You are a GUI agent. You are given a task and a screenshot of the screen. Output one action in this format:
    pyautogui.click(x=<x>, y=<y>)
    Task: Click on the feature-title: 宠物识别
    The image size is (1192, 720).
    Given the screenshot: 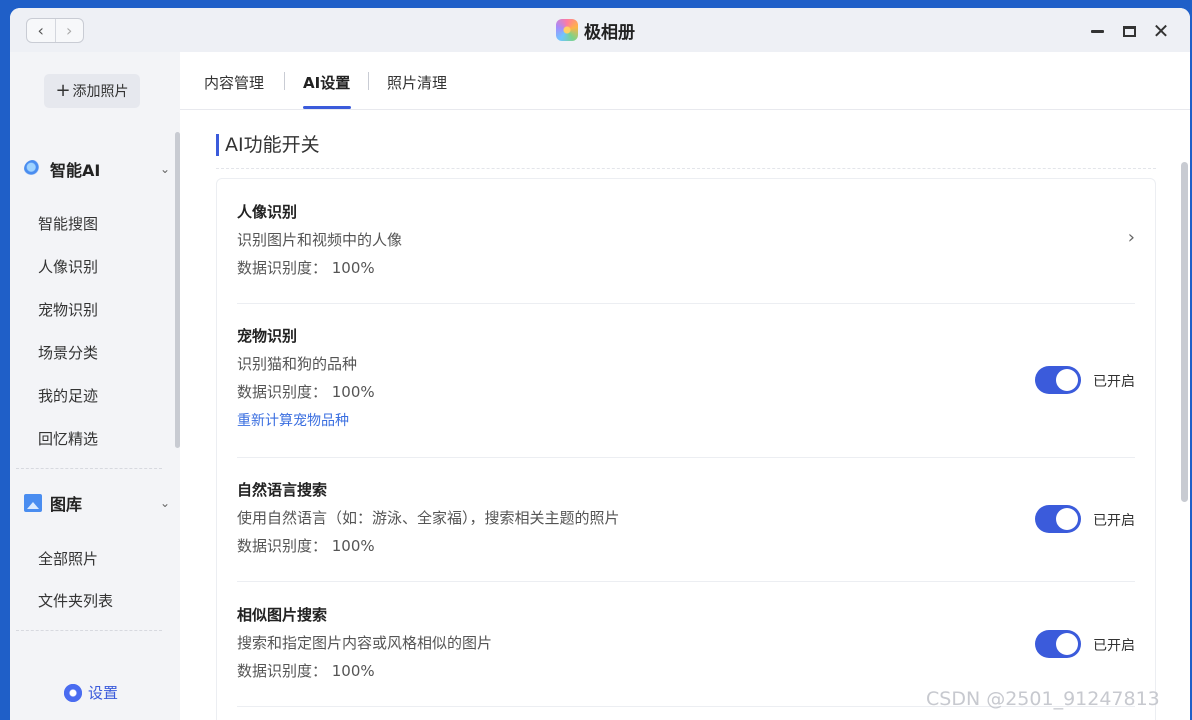 What is the action you would take?
    pyautogui.click(x=267, y=336)
    